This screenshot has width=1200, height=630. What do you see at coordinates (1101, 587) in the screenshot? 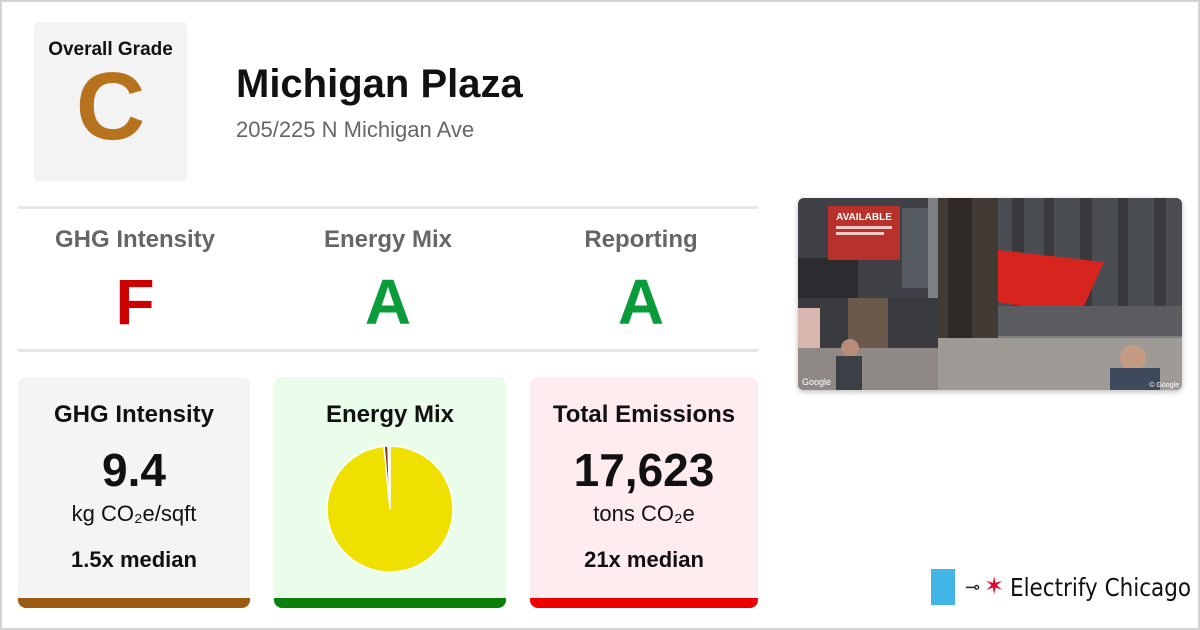
I see `brand-name: Electrify Chicago` at bounding box center [1101, 587].